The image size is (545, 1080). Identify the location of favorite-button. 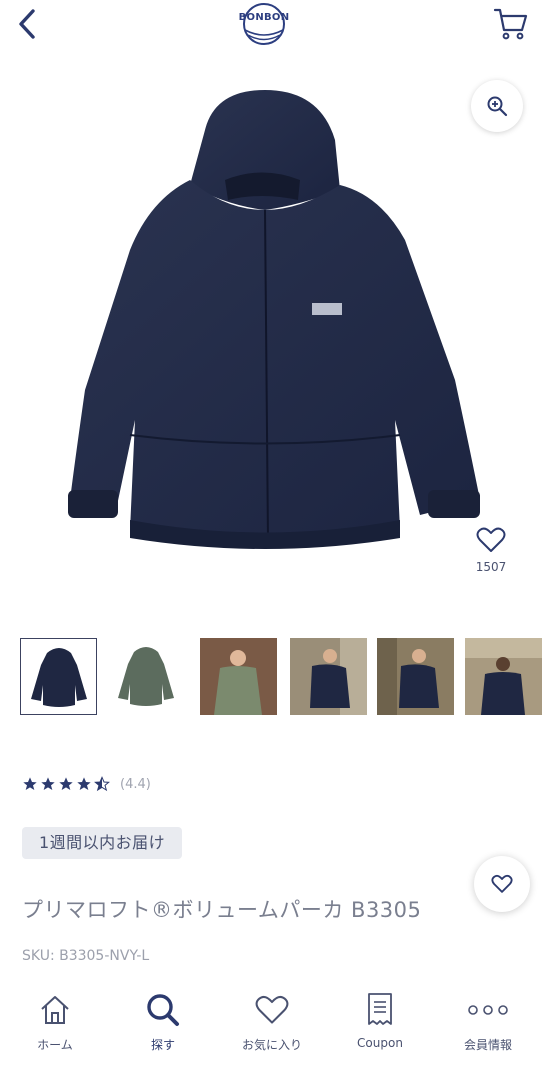
(502, 884).